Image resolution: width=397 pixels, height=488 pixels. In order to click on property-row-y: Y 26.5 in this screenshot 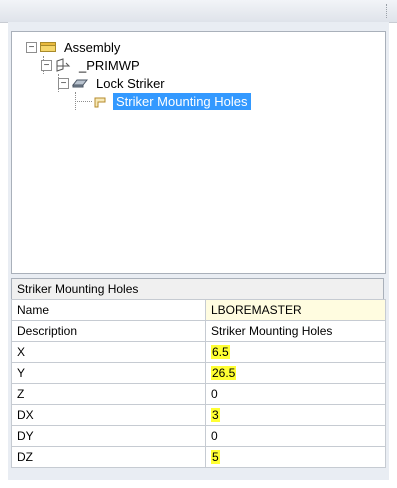, I will do `click(198, 373)`.